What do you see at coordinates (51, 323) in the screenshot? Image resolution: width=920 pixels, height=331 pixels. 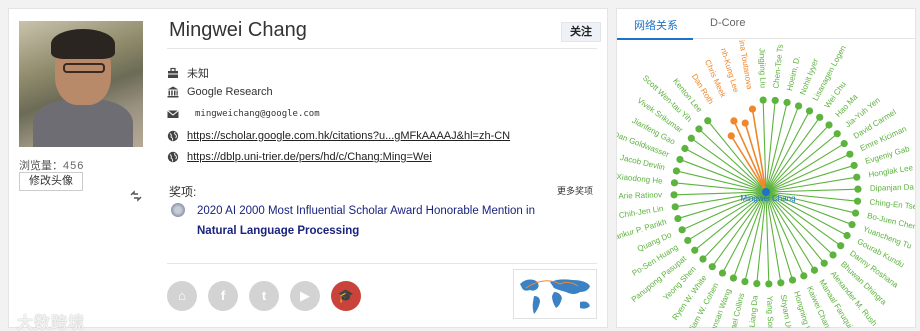 I see `watermark-logo: 大数跨境` at bounding box center [51, 323].